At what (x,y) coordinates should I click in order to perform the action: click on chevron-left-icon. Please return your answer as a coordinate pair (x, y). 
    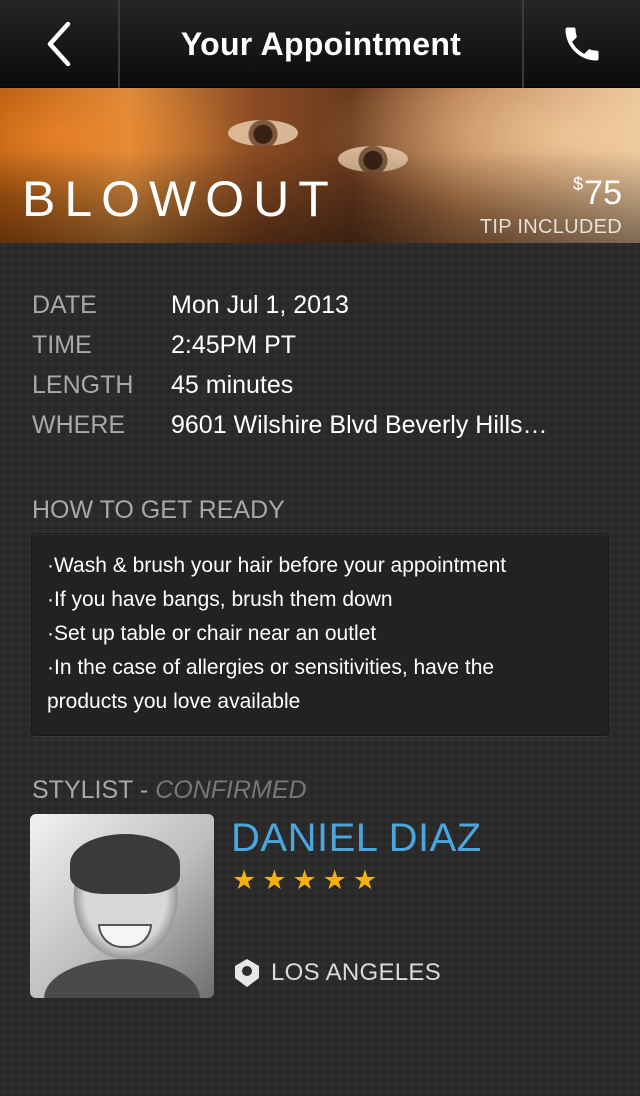
    Looking at the image, I should click on (59, 44).